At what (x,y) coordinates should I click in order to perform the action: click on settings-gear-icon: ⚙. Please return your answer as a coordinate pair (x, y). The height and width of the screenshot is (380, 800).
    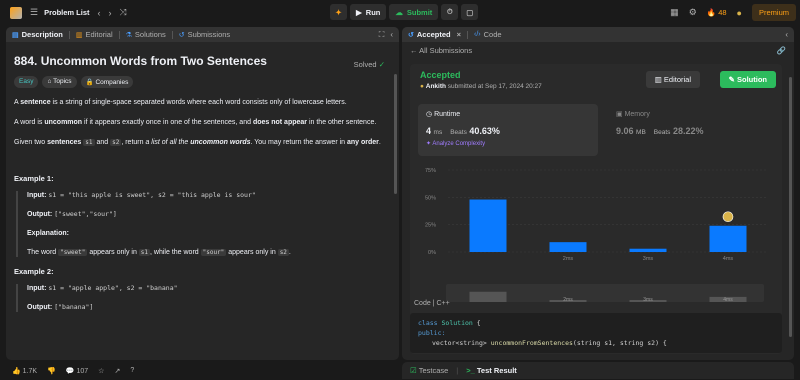
    Looking at the image, I should click on (693, 12).